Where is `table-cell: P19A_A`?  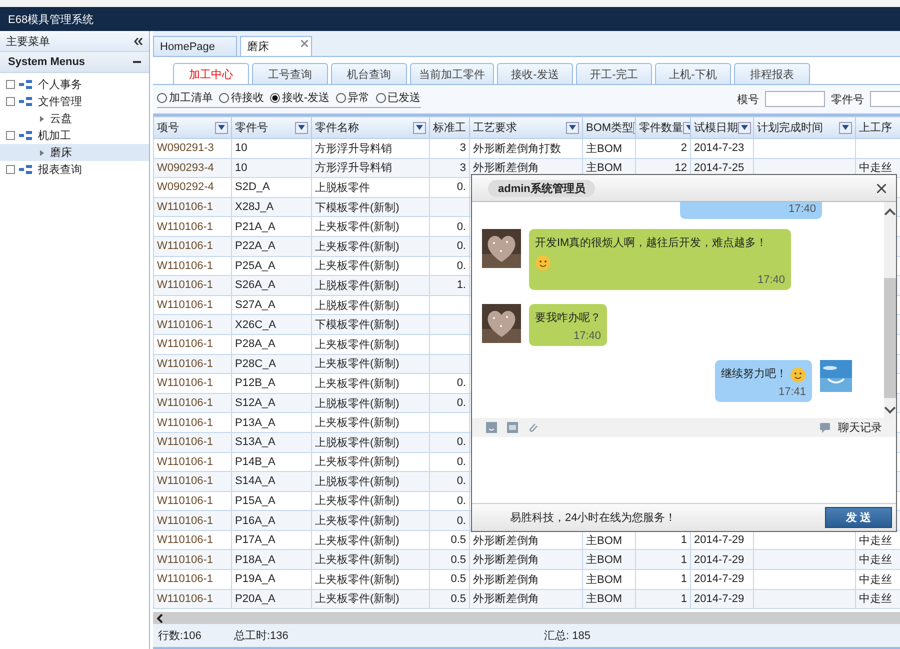
table-cell: P19A_A is located at coordinates (255, 579).